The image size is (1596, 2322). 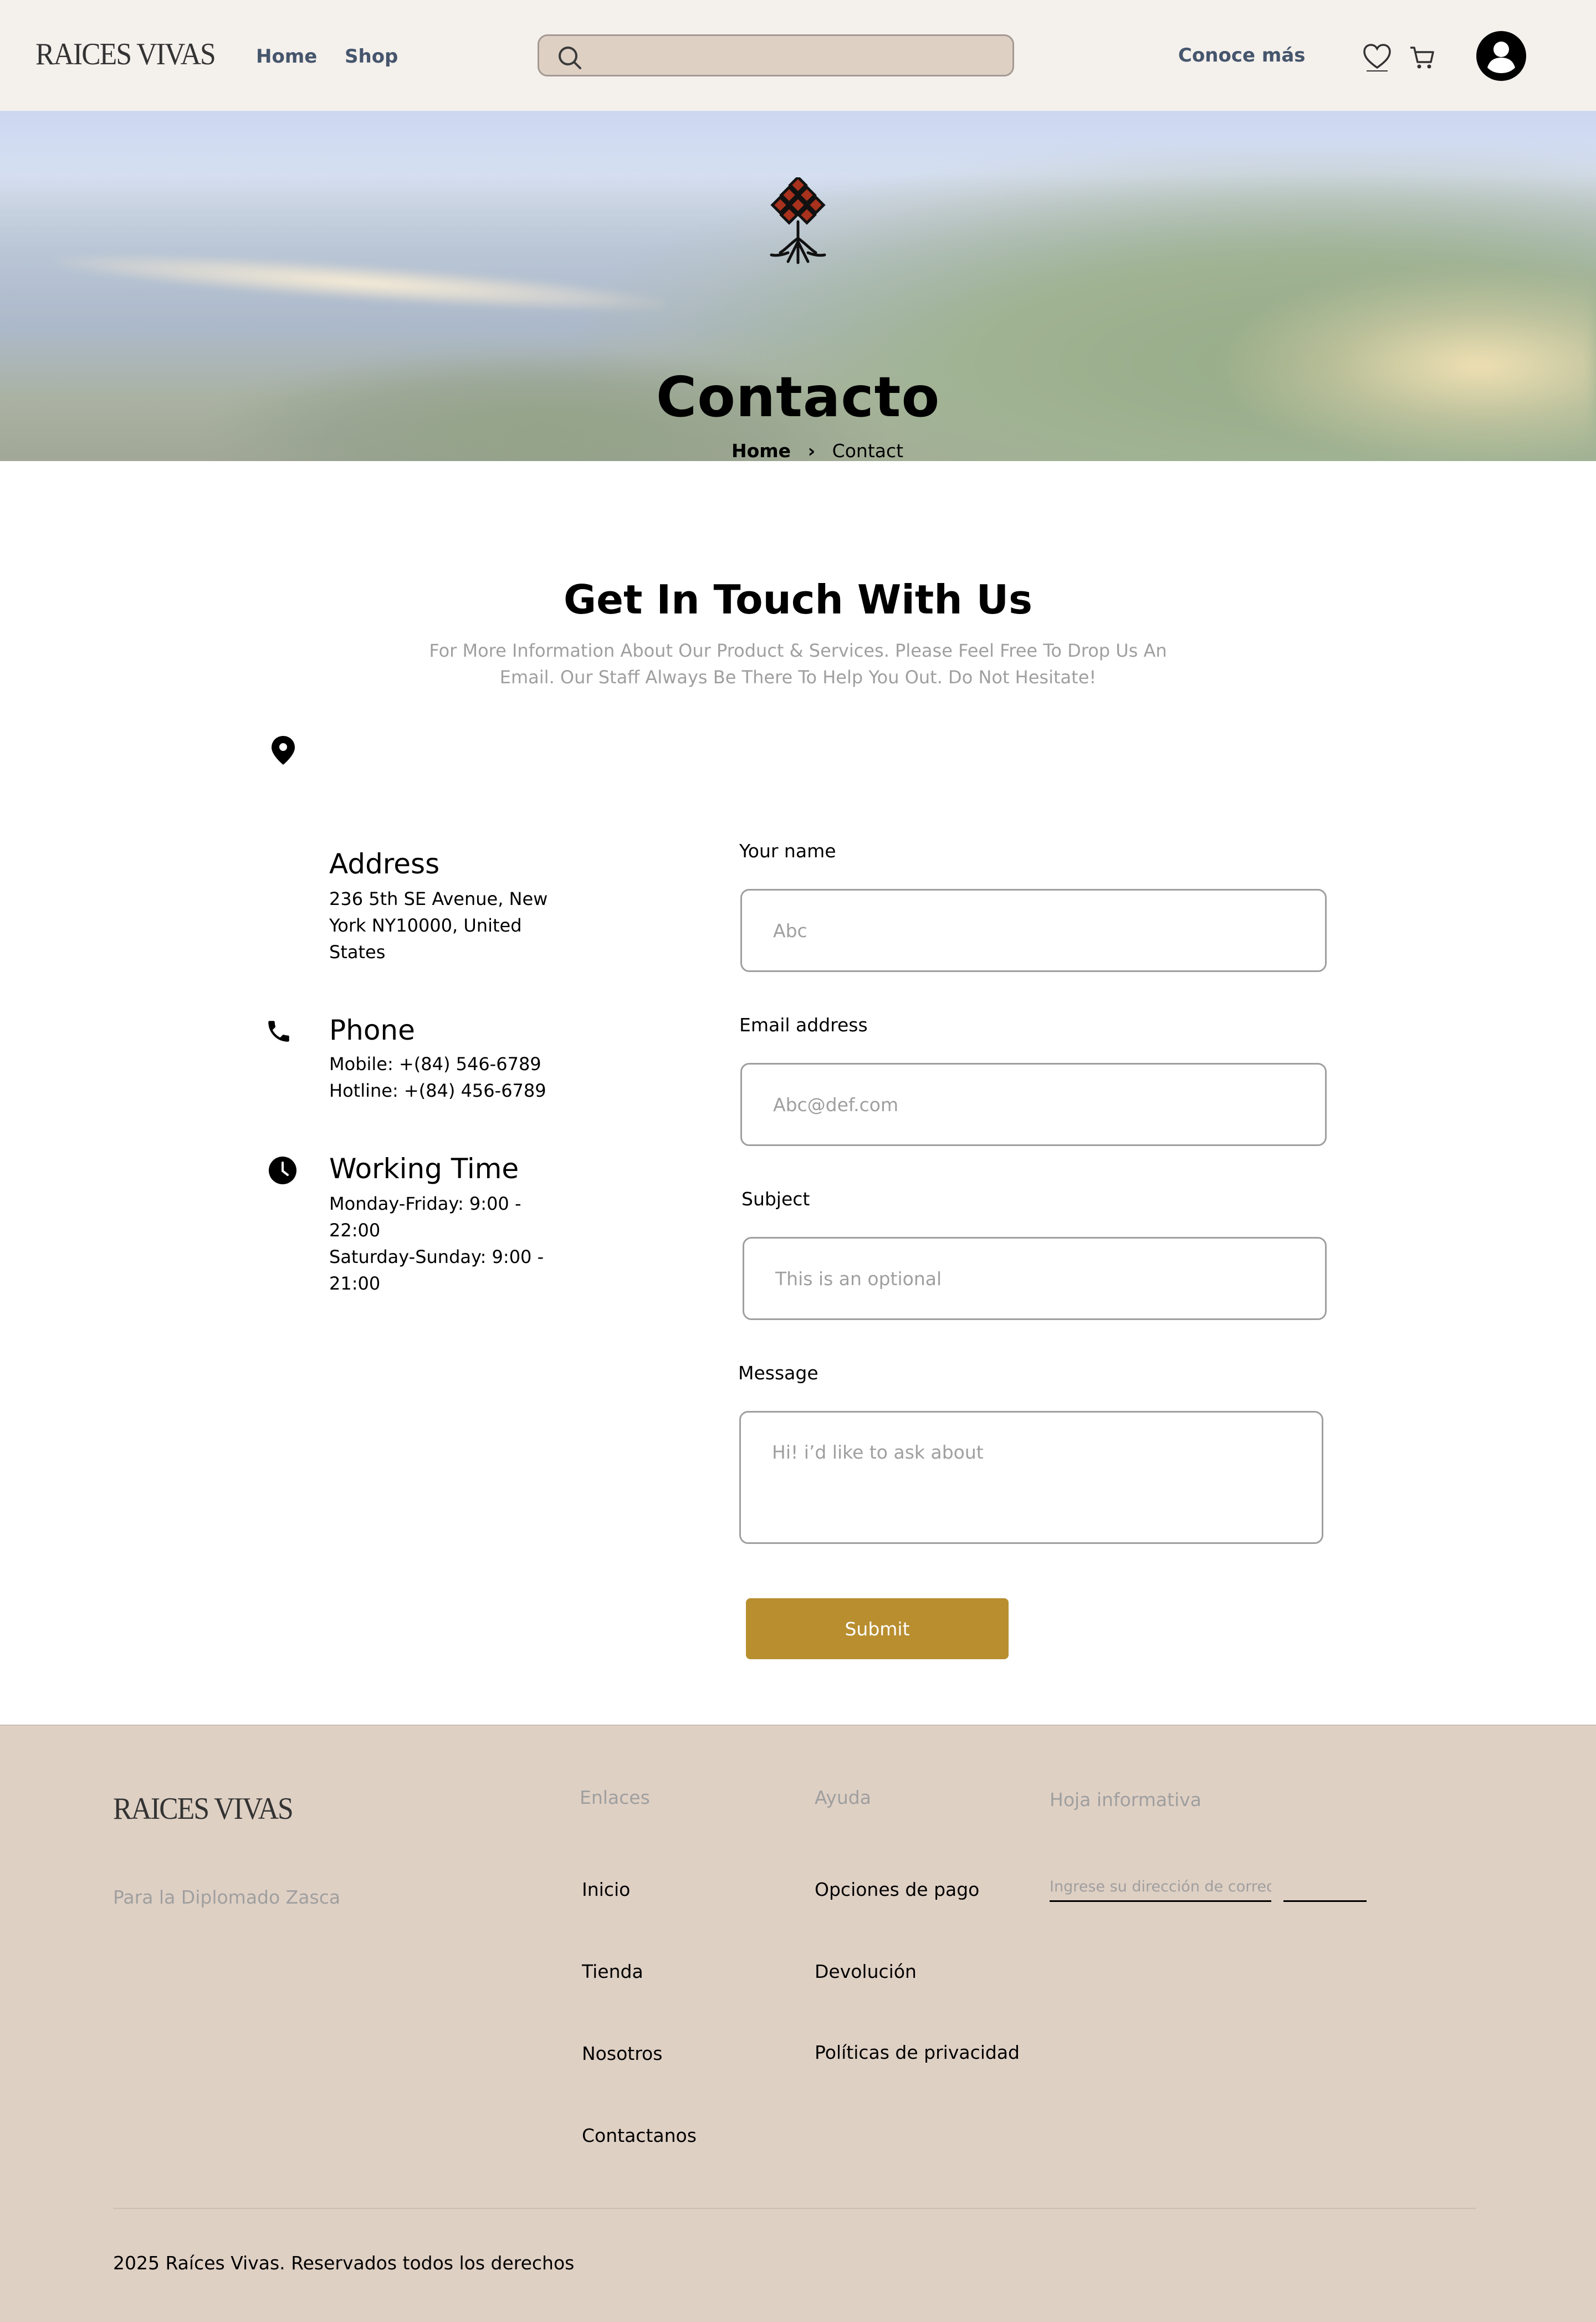 What do you see at coordinates (775, 1199) in the screenshot?
I see `subject-label: Subject` at bounding box center [775, 1199].